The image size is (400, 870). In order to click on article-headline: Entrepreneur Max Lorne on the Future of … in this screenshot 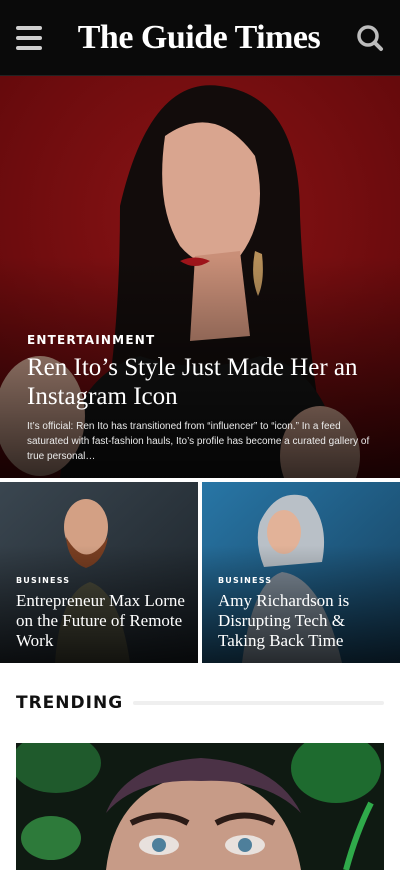, I will do `click(102, 621)`.